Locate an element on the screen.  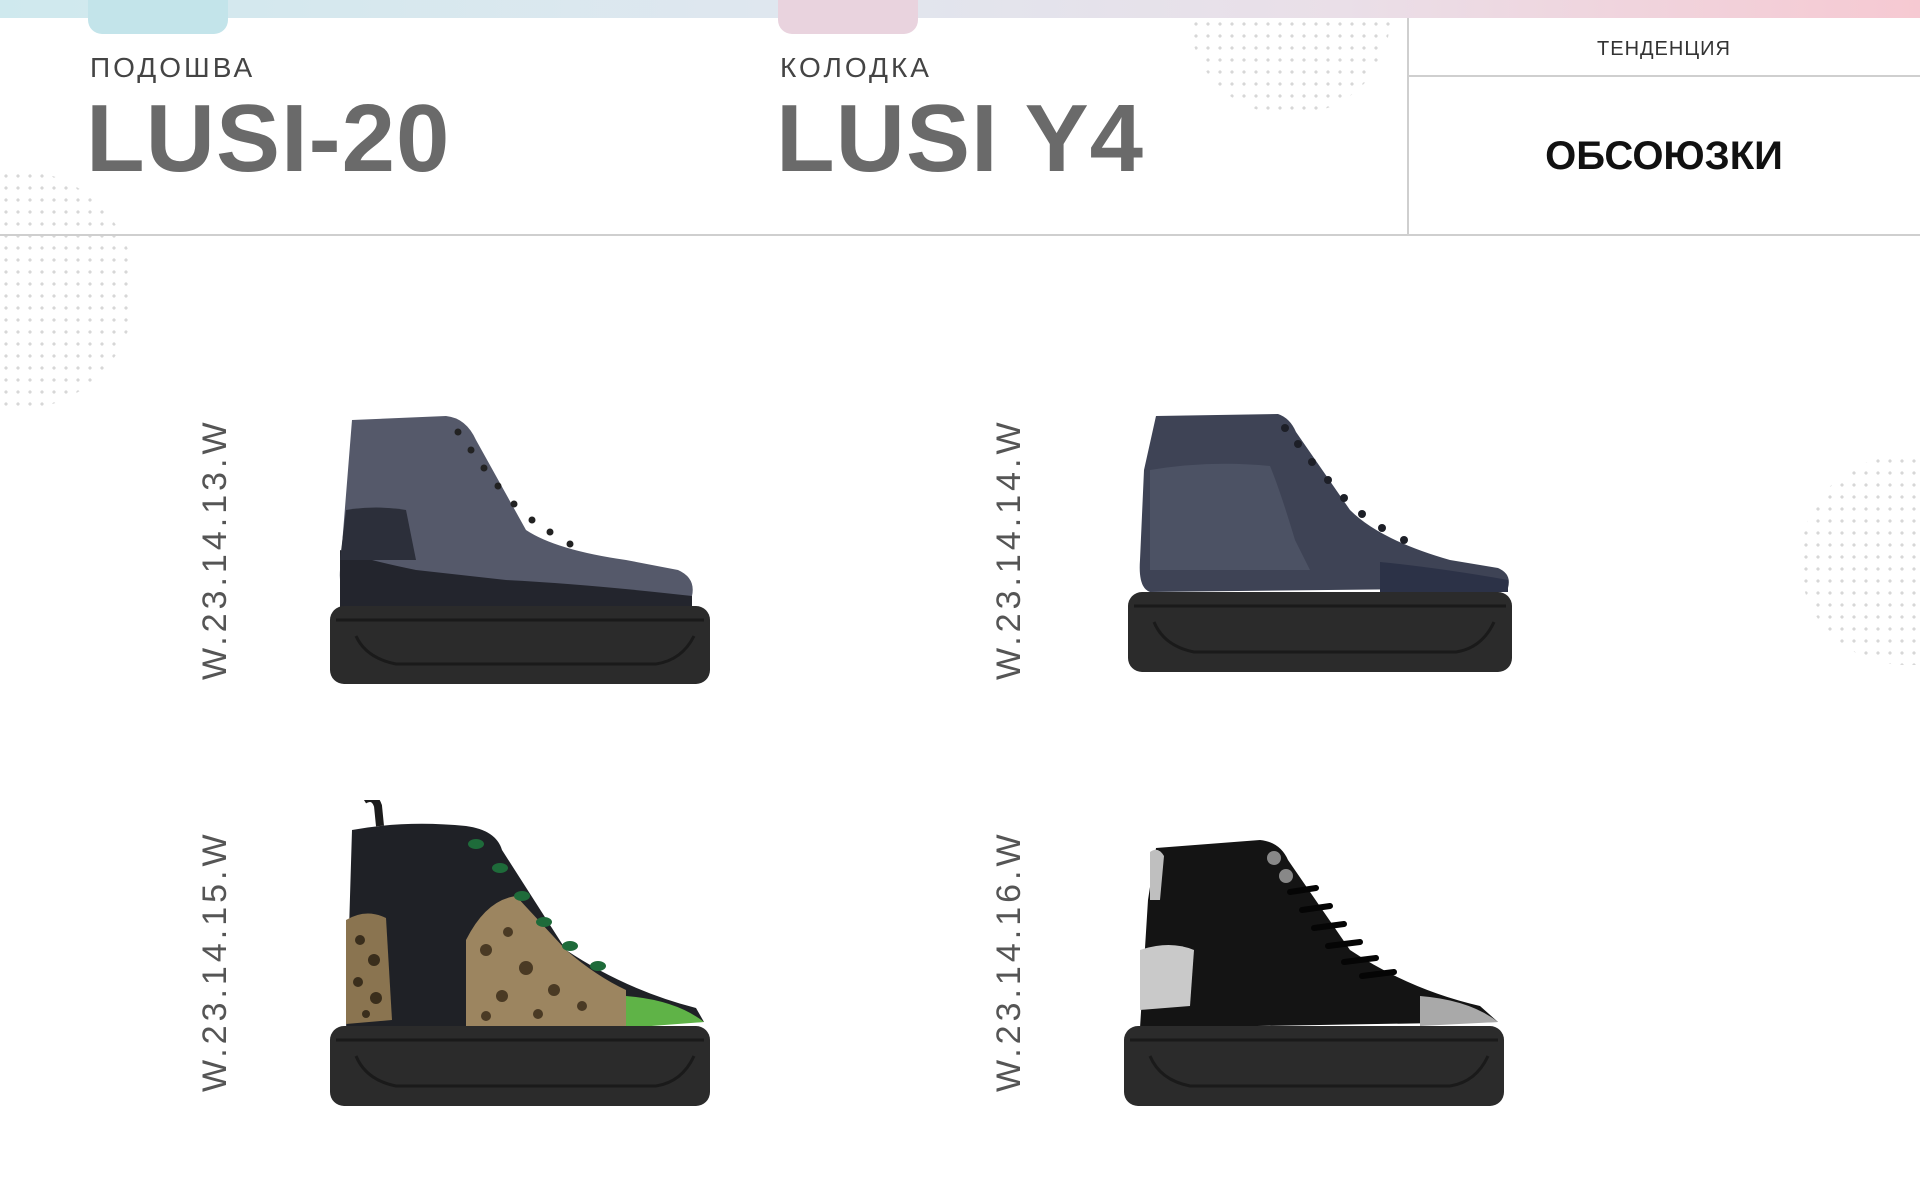
last-value: LUSI Y4 is located at coordinates (960, 138).